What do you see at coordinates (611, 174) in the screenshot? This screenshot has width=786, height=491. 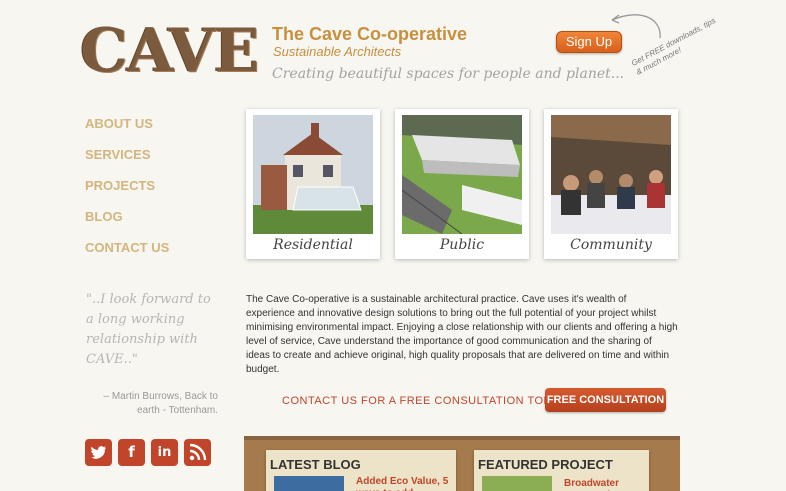 I see `community-photo` at bounding box center [611, 174].